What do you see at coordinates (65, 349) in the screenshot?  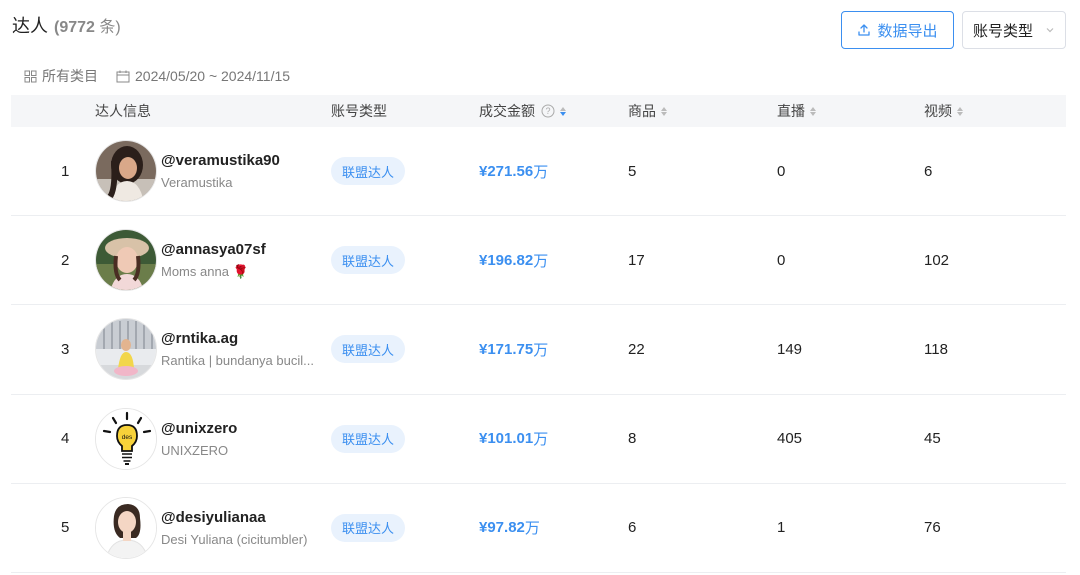 I see `rank-cell: 3` at bounding box center [65, 349].